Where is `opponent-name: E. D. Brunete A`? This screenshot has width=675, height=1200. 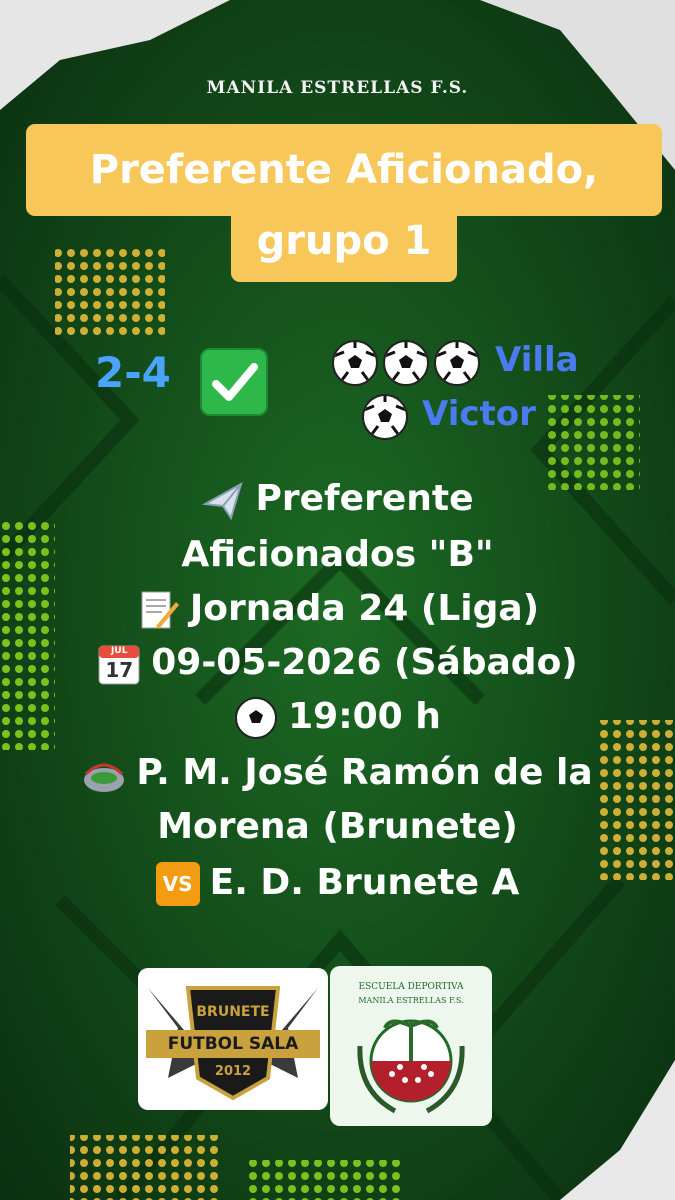 opponent-name: E. D. Brunete A is located at coordinates (364, 882).